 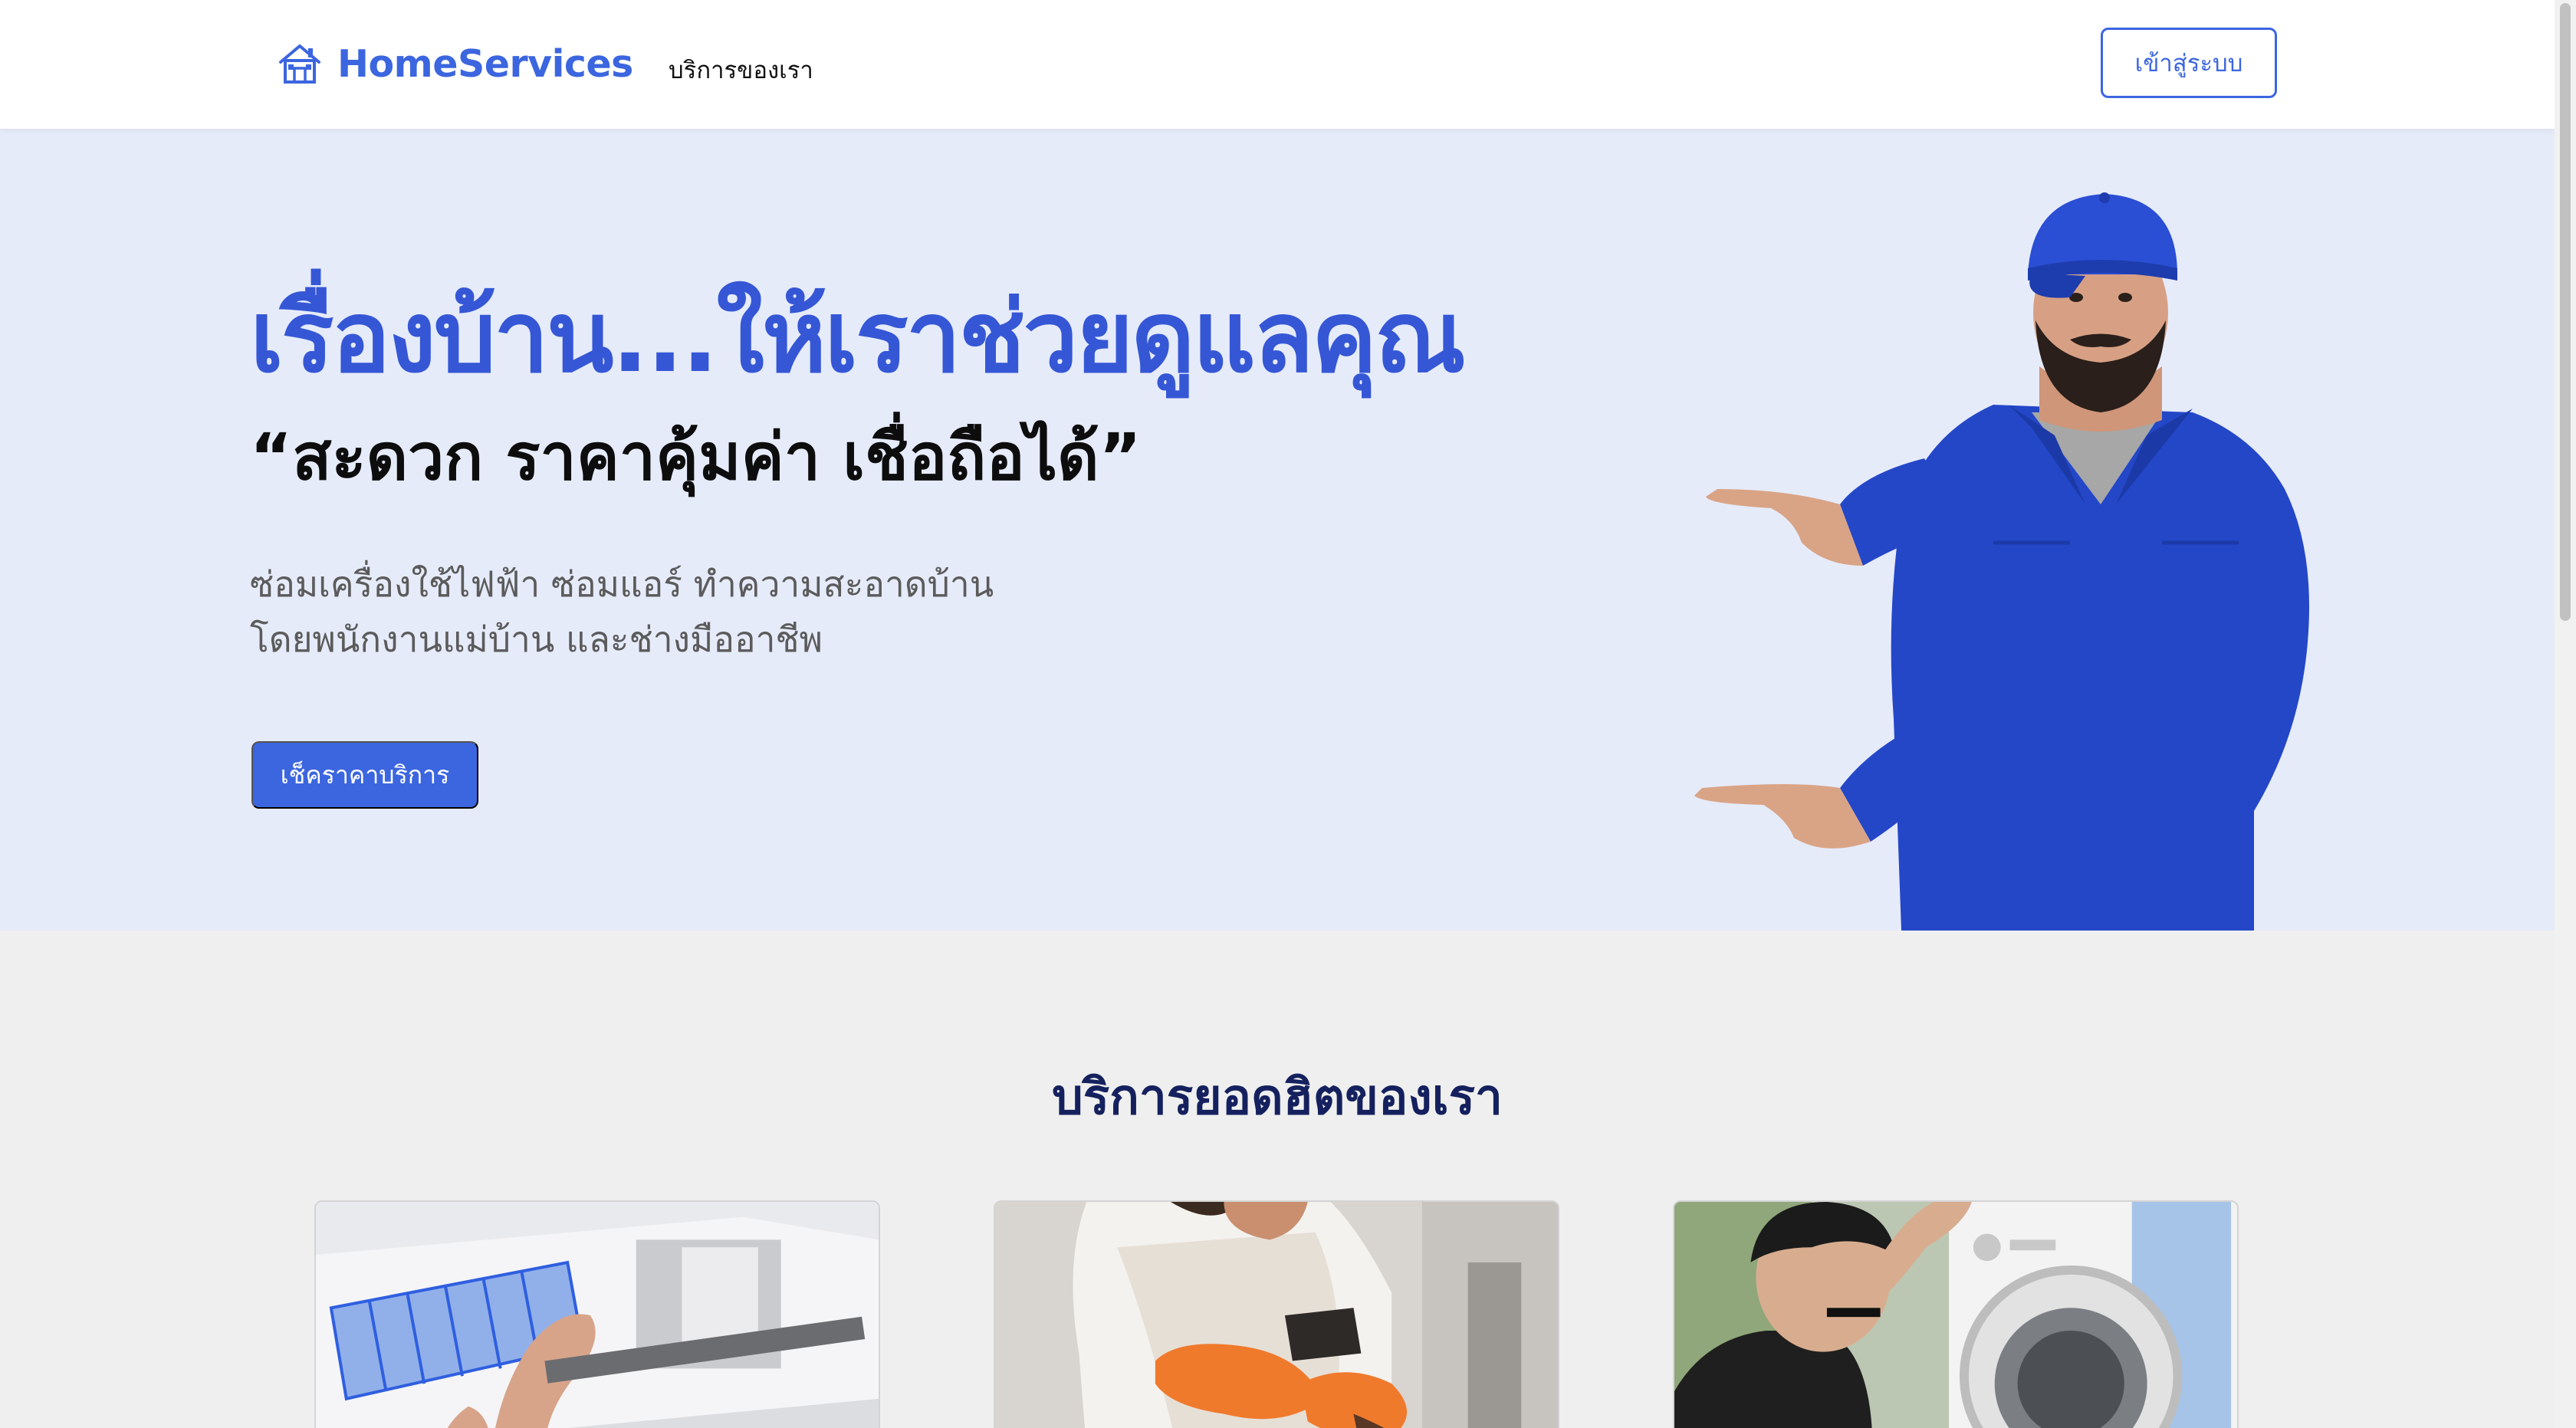 What do you see at coordinates (2002, 561) in the screenshot?
I see `technician-image` at bounding box center [2002, 561].